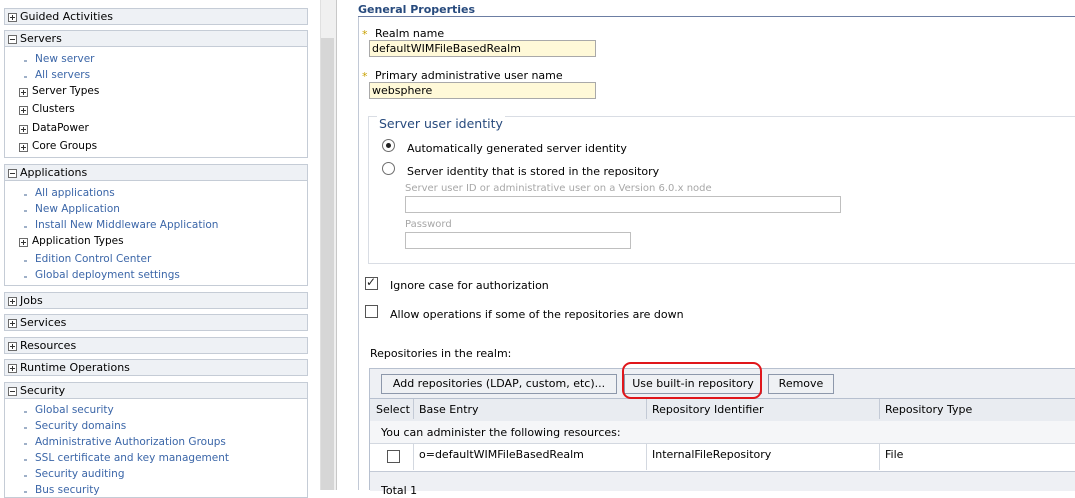 This screenshot has height=498, width=1075. I want to click on highlight-annotation, so click(692, 380).